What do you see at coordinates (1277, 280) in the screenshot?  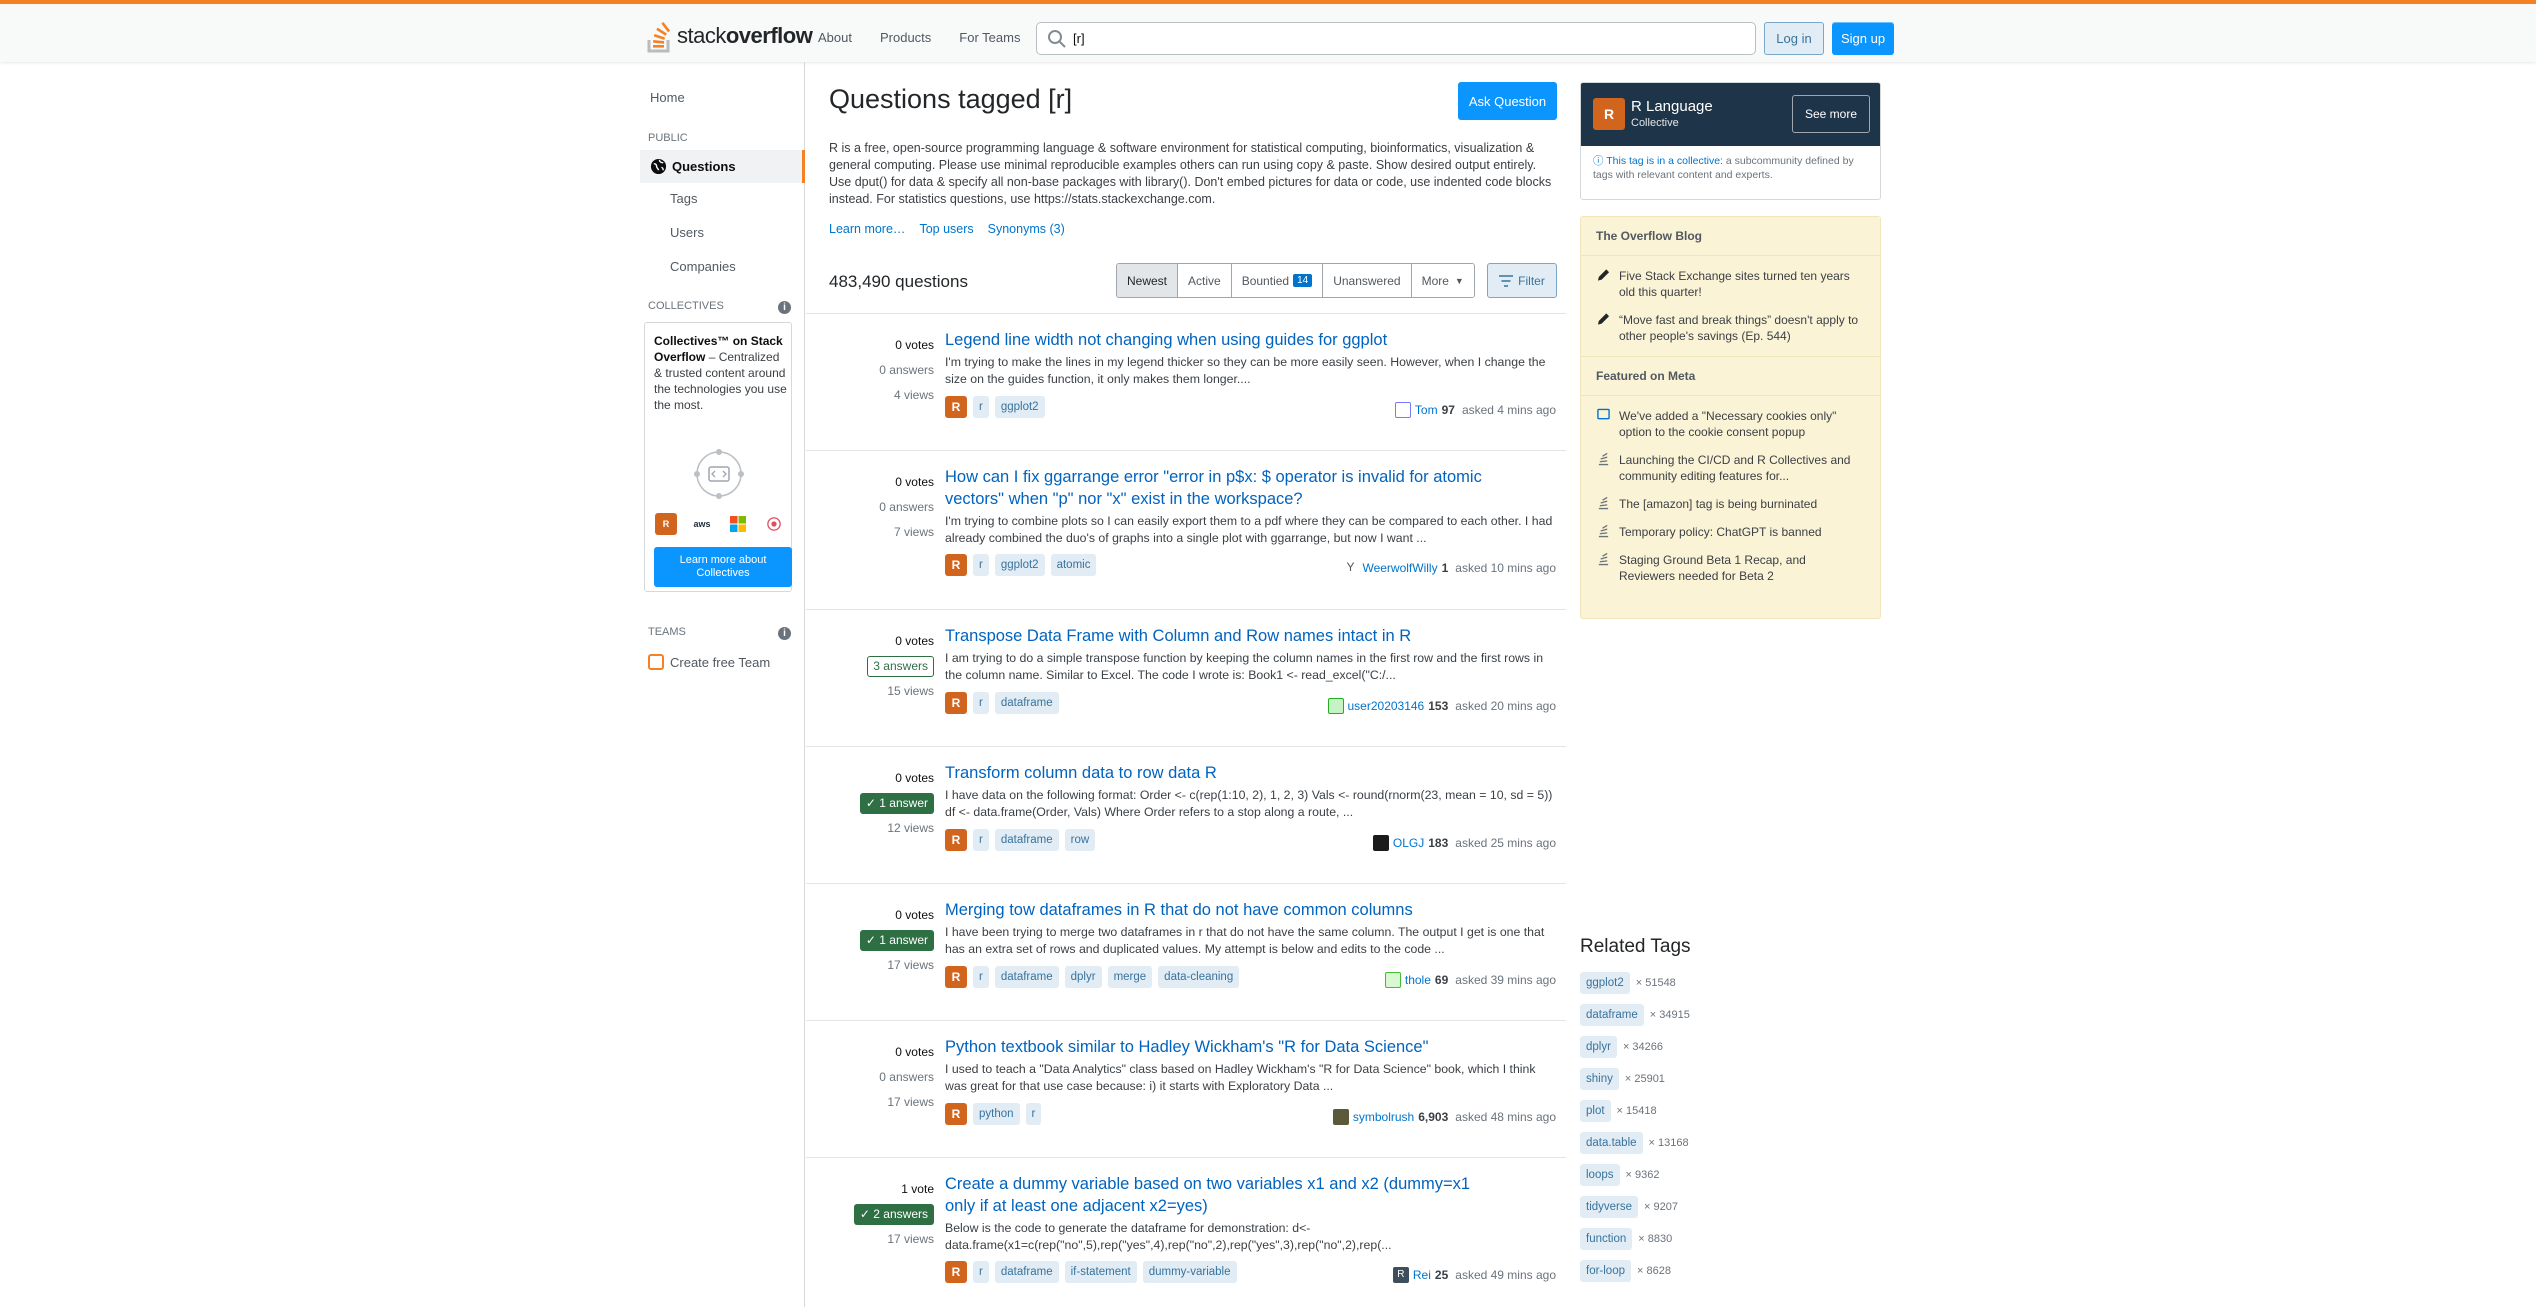 I see `tab-bountied: Bountied 14` at bounding box center [1277, 280].